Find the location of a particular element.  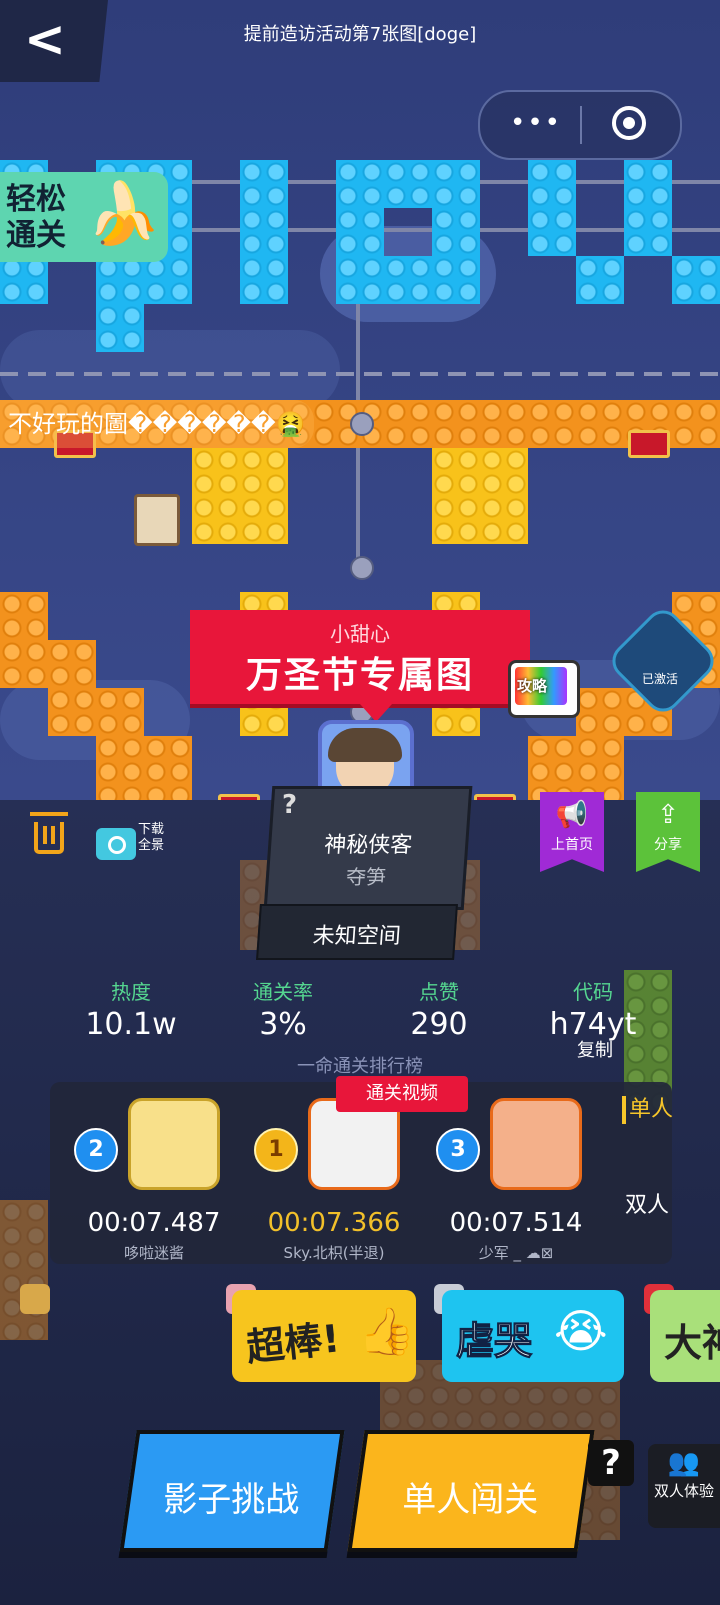

stat-heat: 热度 10.1w is located at coordinates (131, 1009).